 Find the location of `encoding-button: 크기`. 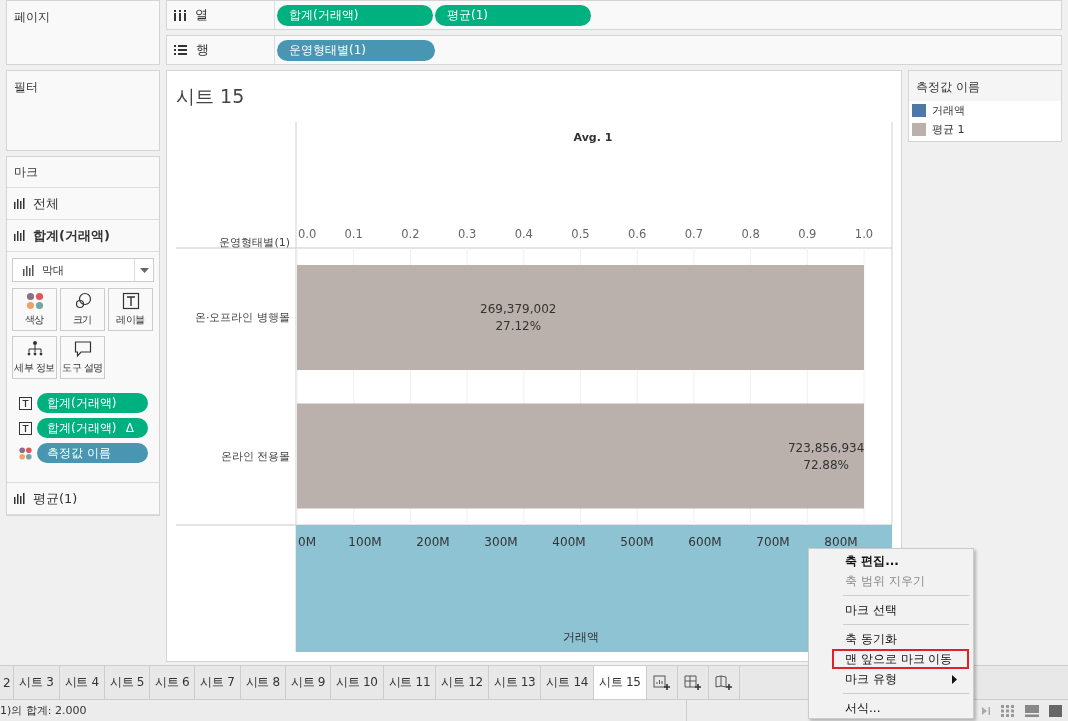

encoding-button: 크기 is located at coordinates (82, 309).